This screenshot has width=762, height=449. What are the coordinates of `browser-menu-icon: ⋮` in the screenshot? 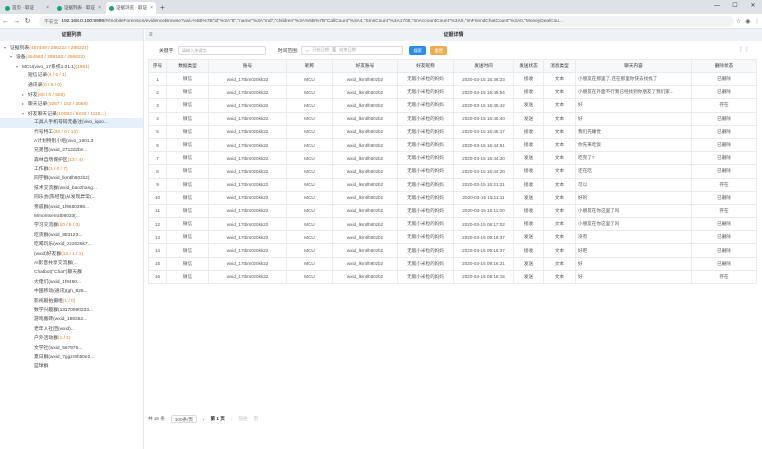 It's located at (757, 21).